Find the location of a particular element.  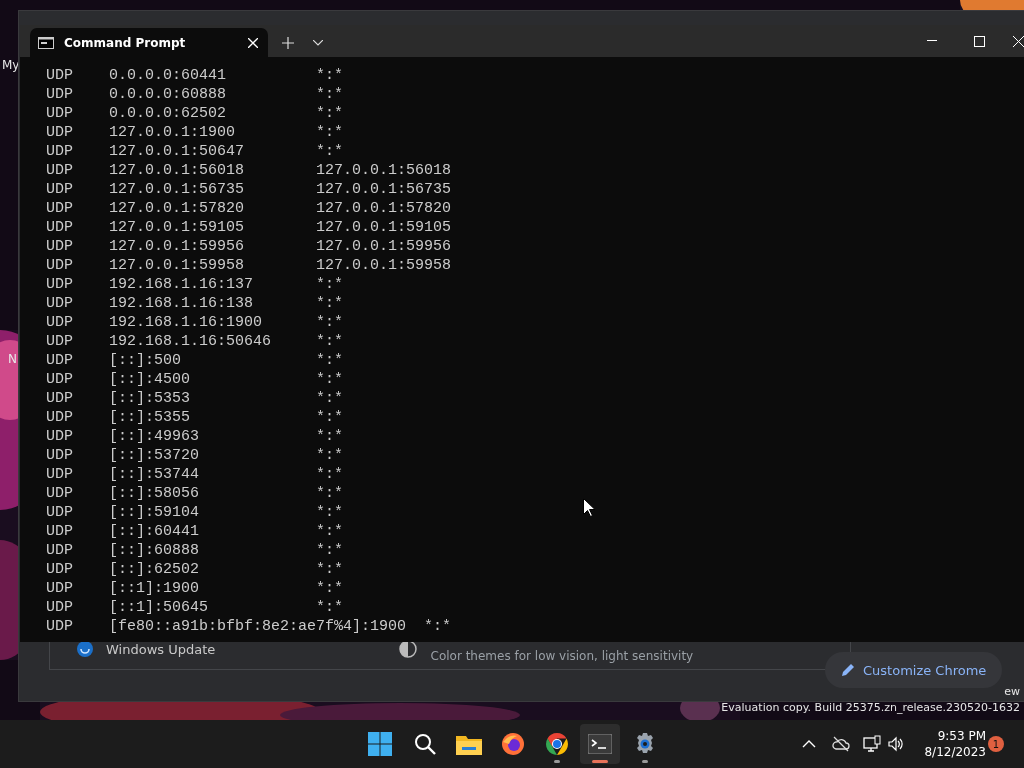

local-address-text: [::]:60441 is located at coordinates (154, 531).